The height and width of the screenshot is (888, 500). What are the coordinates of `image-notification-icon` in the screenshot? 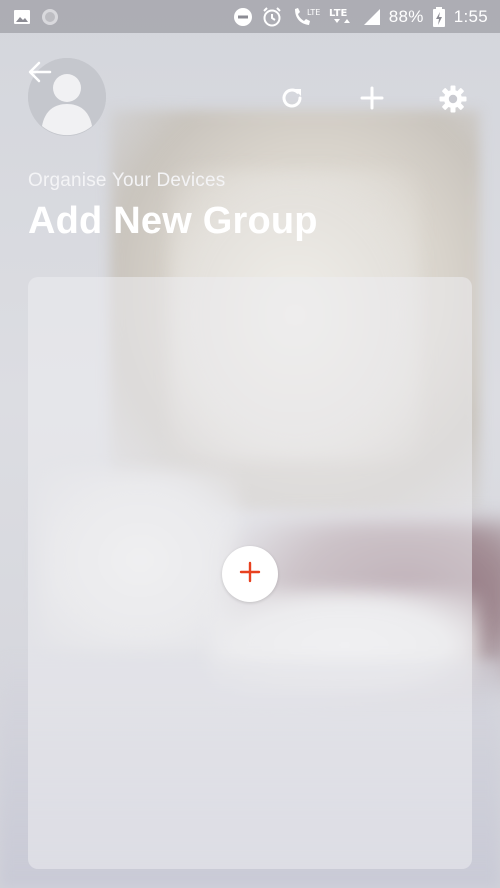 It's located at (22, 17).